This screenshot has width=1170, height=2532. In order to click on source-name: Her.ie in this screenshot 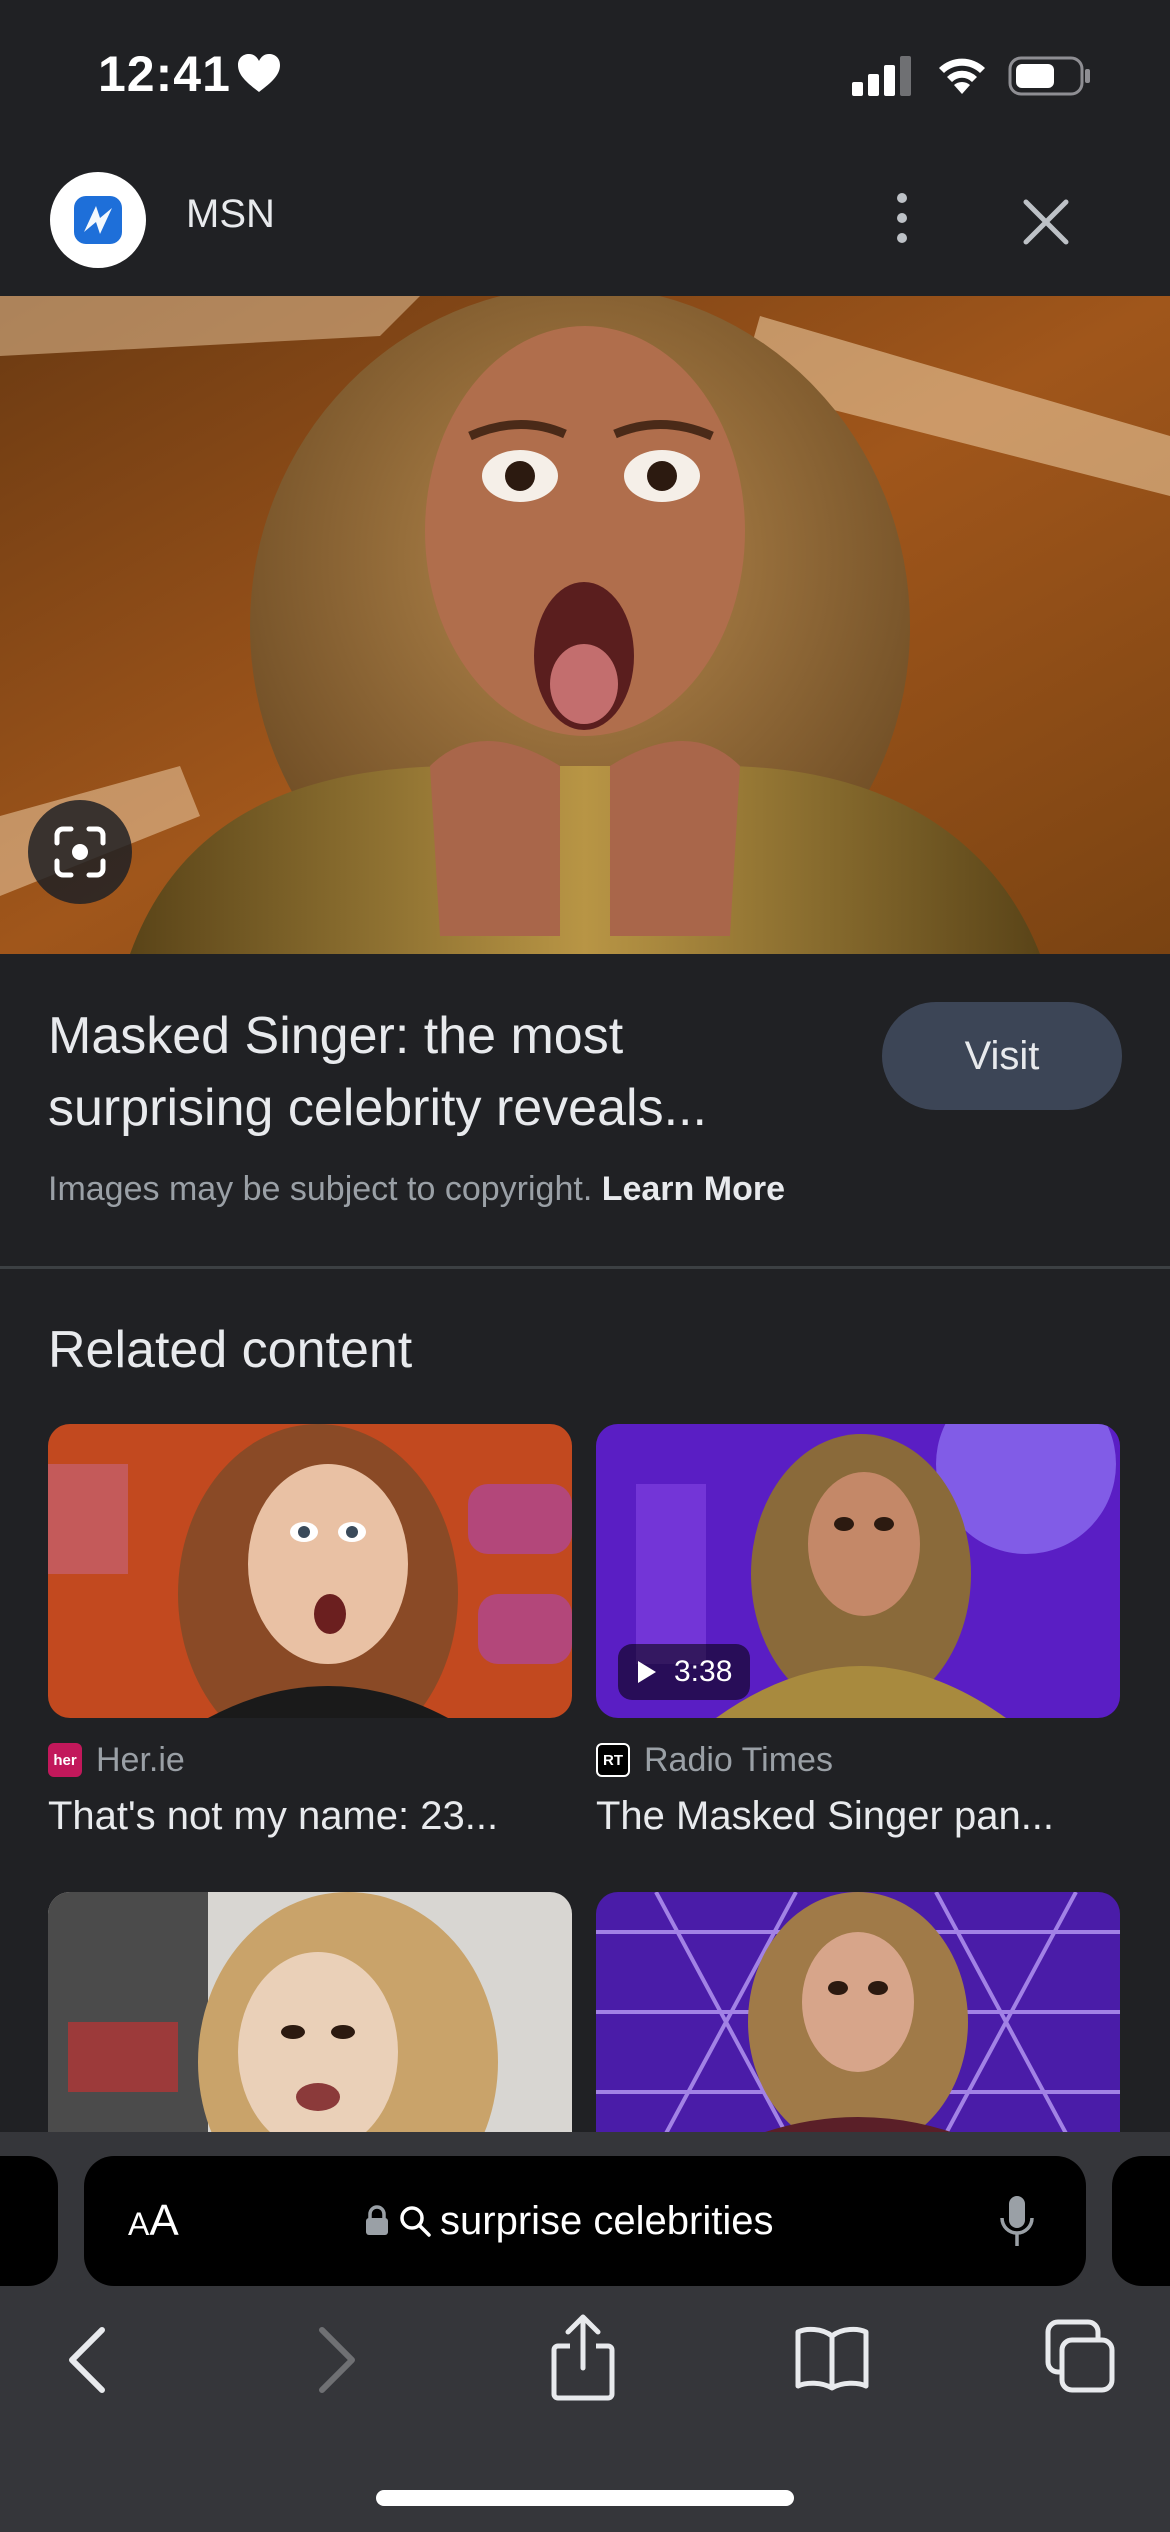, I will do `click(140, 1759)`.